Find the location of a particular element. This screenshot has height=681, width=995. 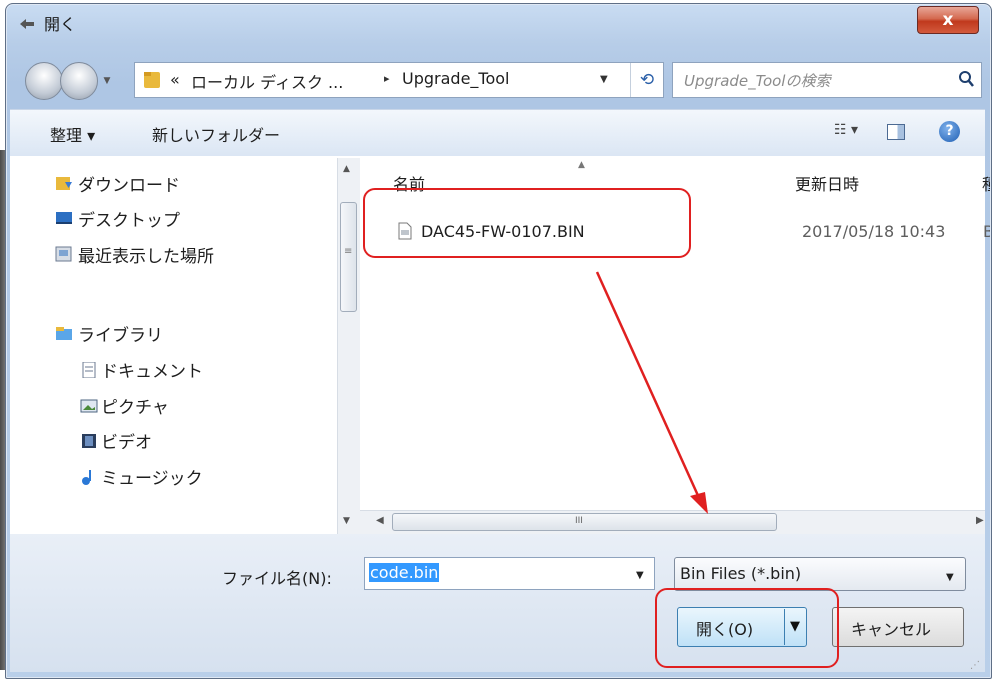

folder-icon is located at coordinates (152, 80).